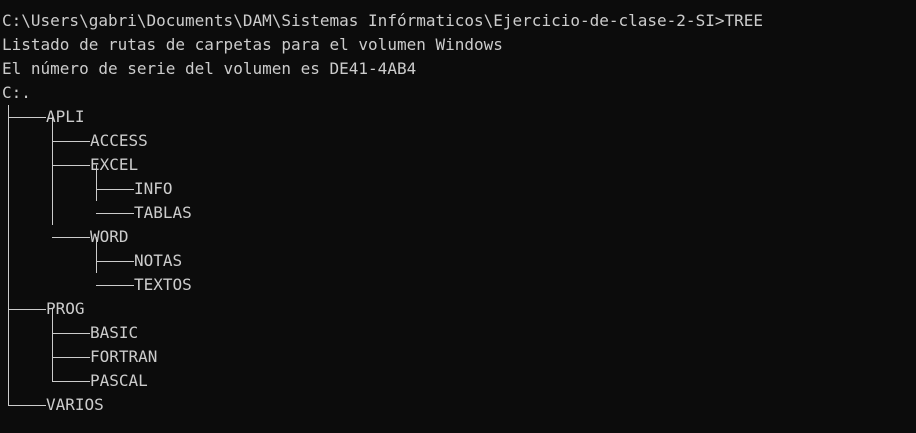 This screenshot has height=433, width=916. Describe the element at coordinates (119, 380) in the screenshot. I see `folder-pascal: PASCAL` at that location.